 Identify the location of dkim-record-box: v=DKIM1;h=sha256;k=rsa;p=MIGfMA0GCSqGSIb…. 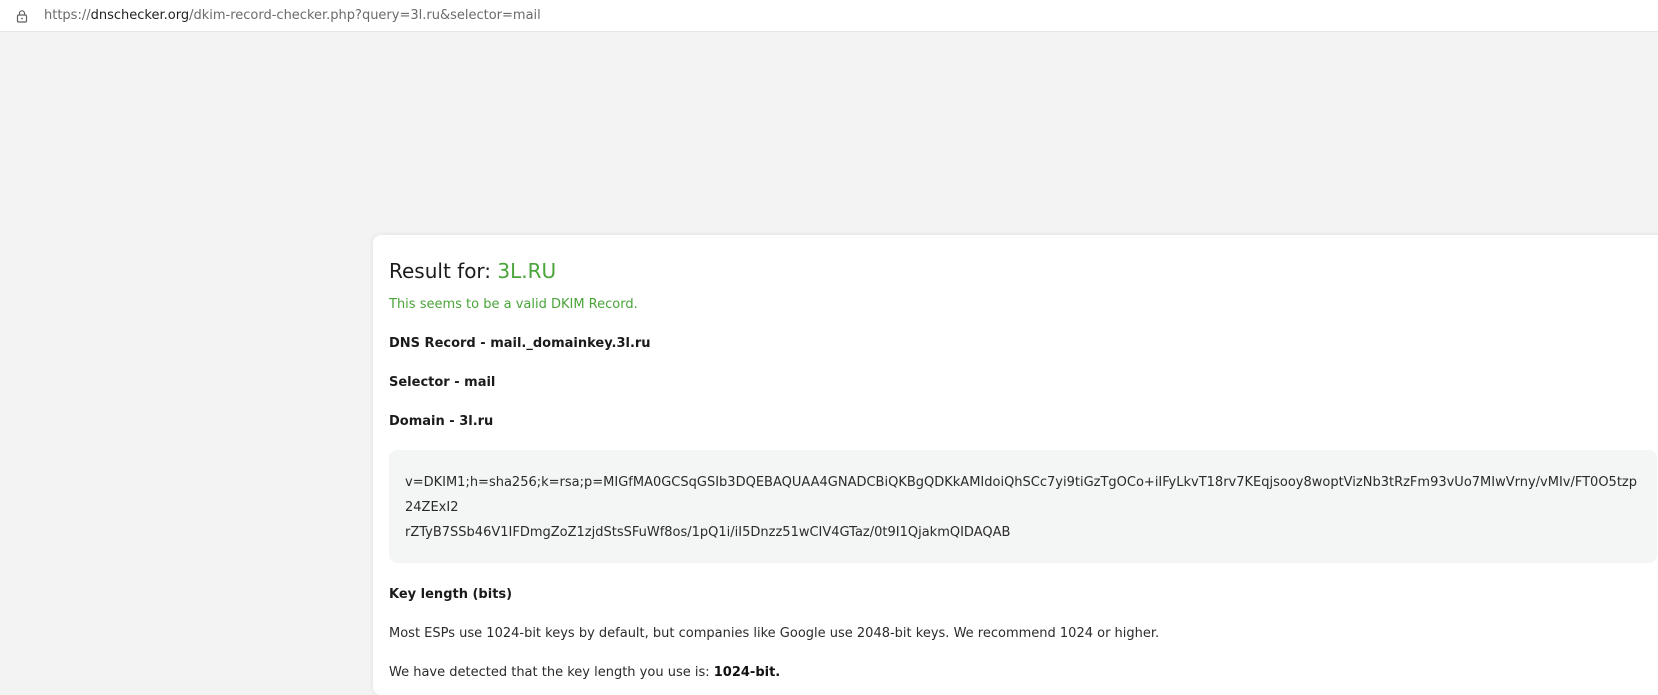
(1023, 506).